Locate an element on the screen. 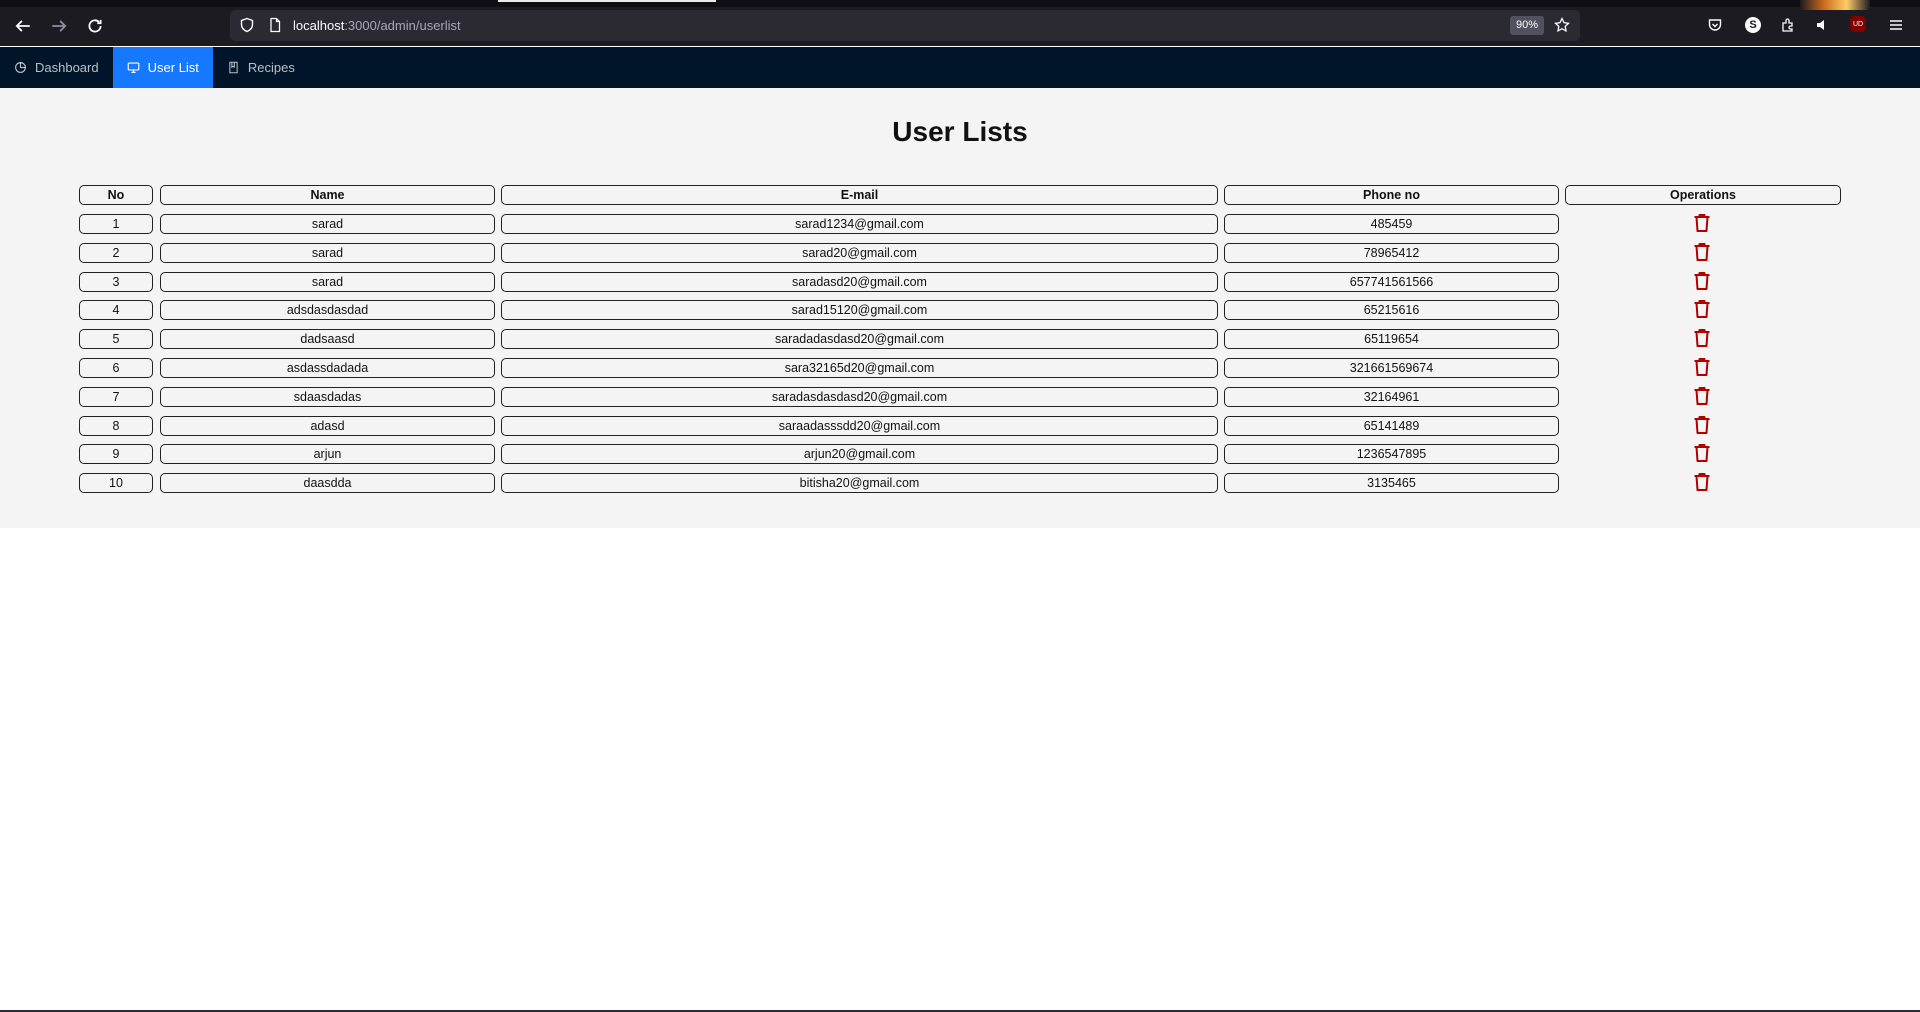 The height and width of the screenshot is (1012, 1920). cell-no: 9 is located at coordinates (116, 454).